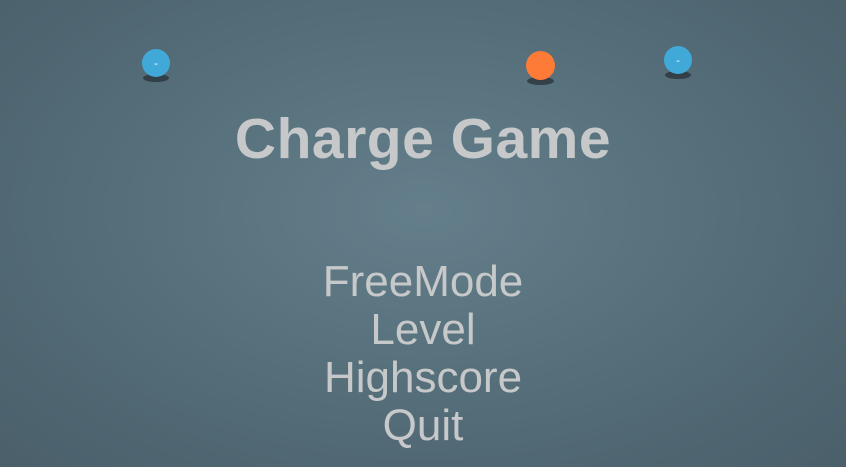 The height and width of the screenshot is (467, 846). What do you see at coordinates (423, 330) in the screenshot?
I see `menu-item-level: Level` at bounding box center [423, 330].